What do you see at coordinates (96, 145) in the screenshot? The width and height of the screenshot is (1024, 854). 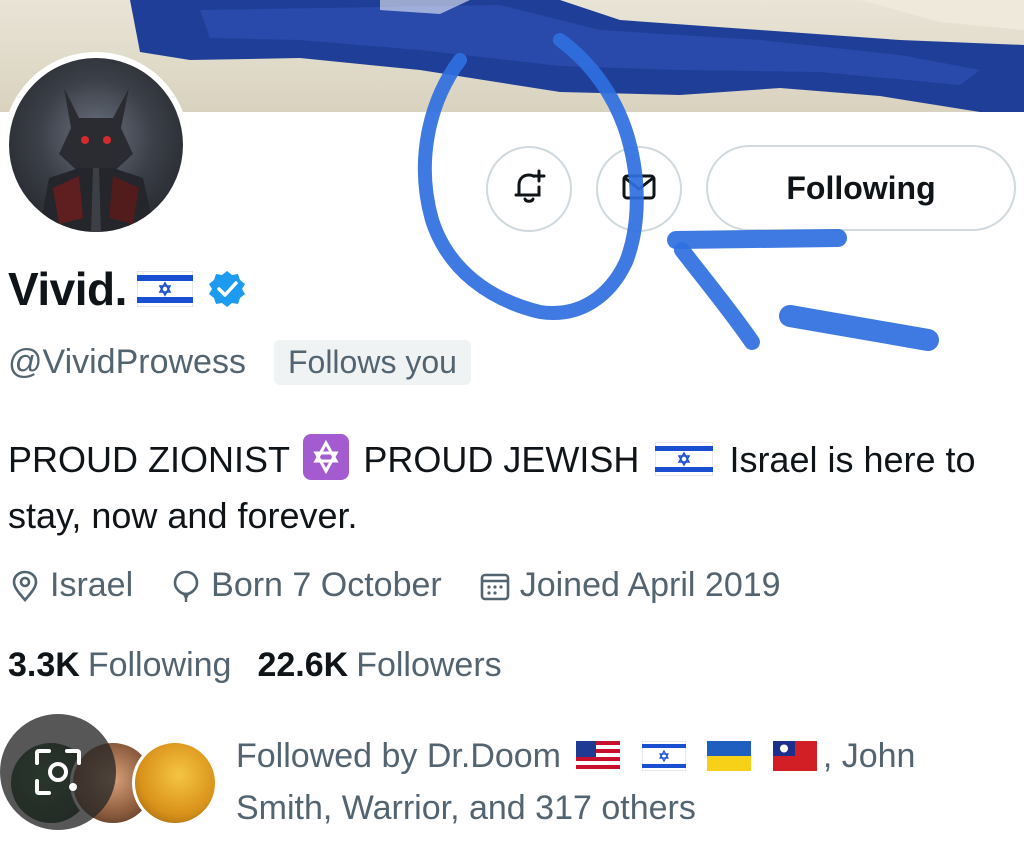 I see `profile-avatar` at bounding box center [96, 145].